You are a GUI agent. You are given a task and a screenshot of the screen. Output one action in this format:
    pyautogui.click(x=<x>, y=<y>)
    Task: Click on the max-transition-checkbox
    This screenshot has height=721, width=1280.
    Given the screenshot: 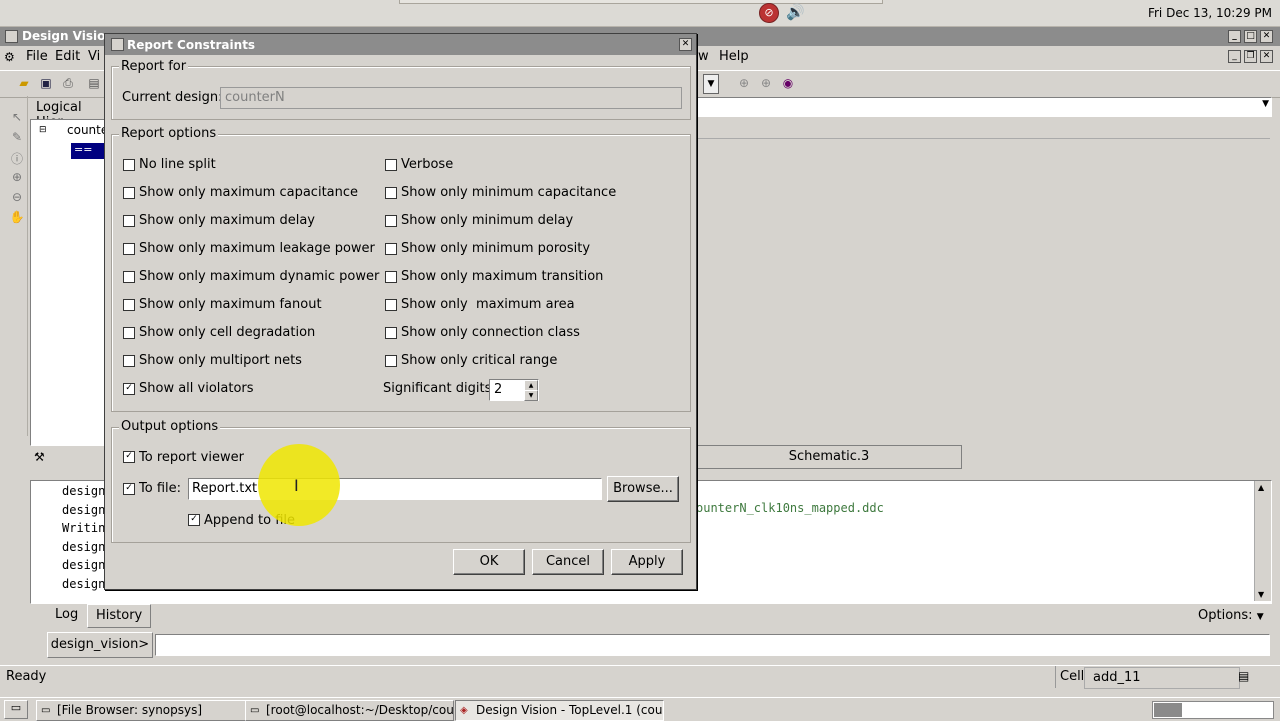 What is the action you would take?
    pyautogui.click(x=391, y=277)
    